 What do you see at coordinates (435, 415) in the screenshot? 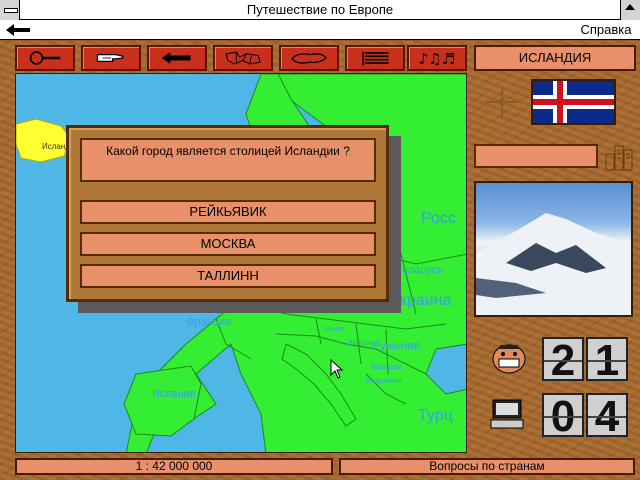
I see `map-label-turkey: Турц` at bounding box center [435, 415].